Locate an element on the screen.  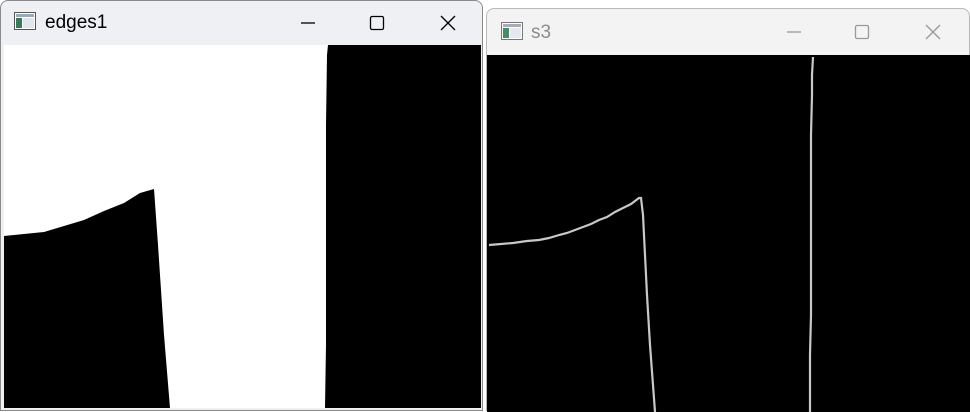
window-title: edges1 is located at coordinates (76, 22).